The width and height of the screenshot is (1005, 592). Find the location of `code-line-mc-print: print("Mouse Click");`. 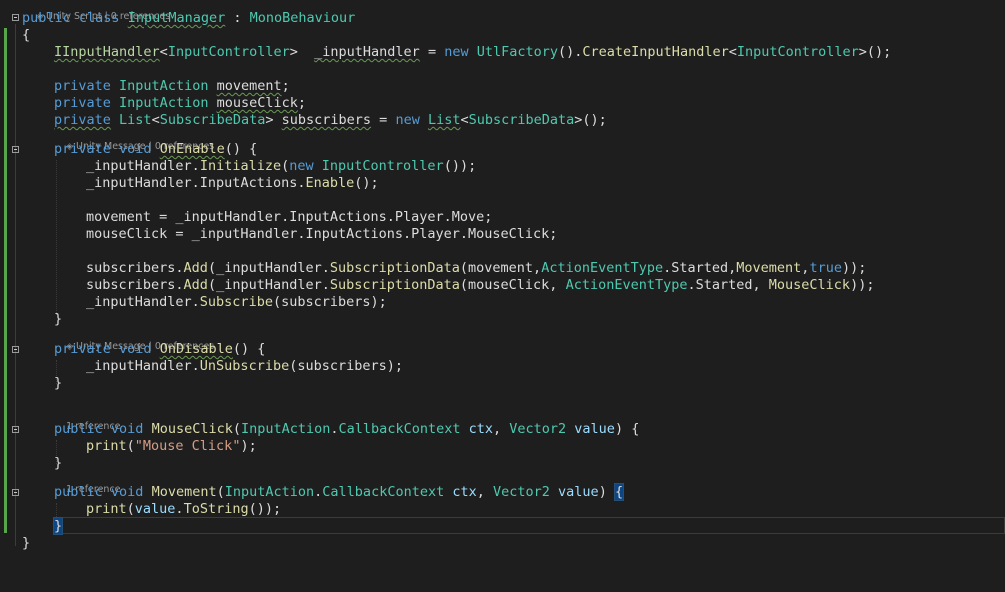

code-line-mc-print: print("Mouse Click"); is located at coordinates (502, 446).